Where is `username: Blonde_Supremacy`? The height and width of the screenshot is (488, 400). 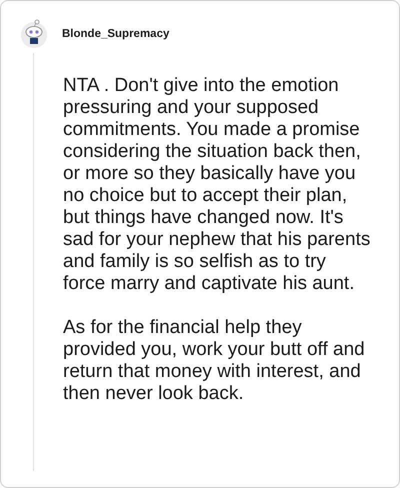 username: Blonde_Supremacy is located at coordinates (116, 34).